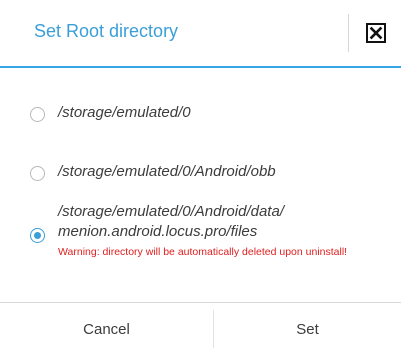  Describe the element at coordinates (158, 231) in the screenshot. I see `option-label-line2: menion.android.locus.pro/files` at that location.